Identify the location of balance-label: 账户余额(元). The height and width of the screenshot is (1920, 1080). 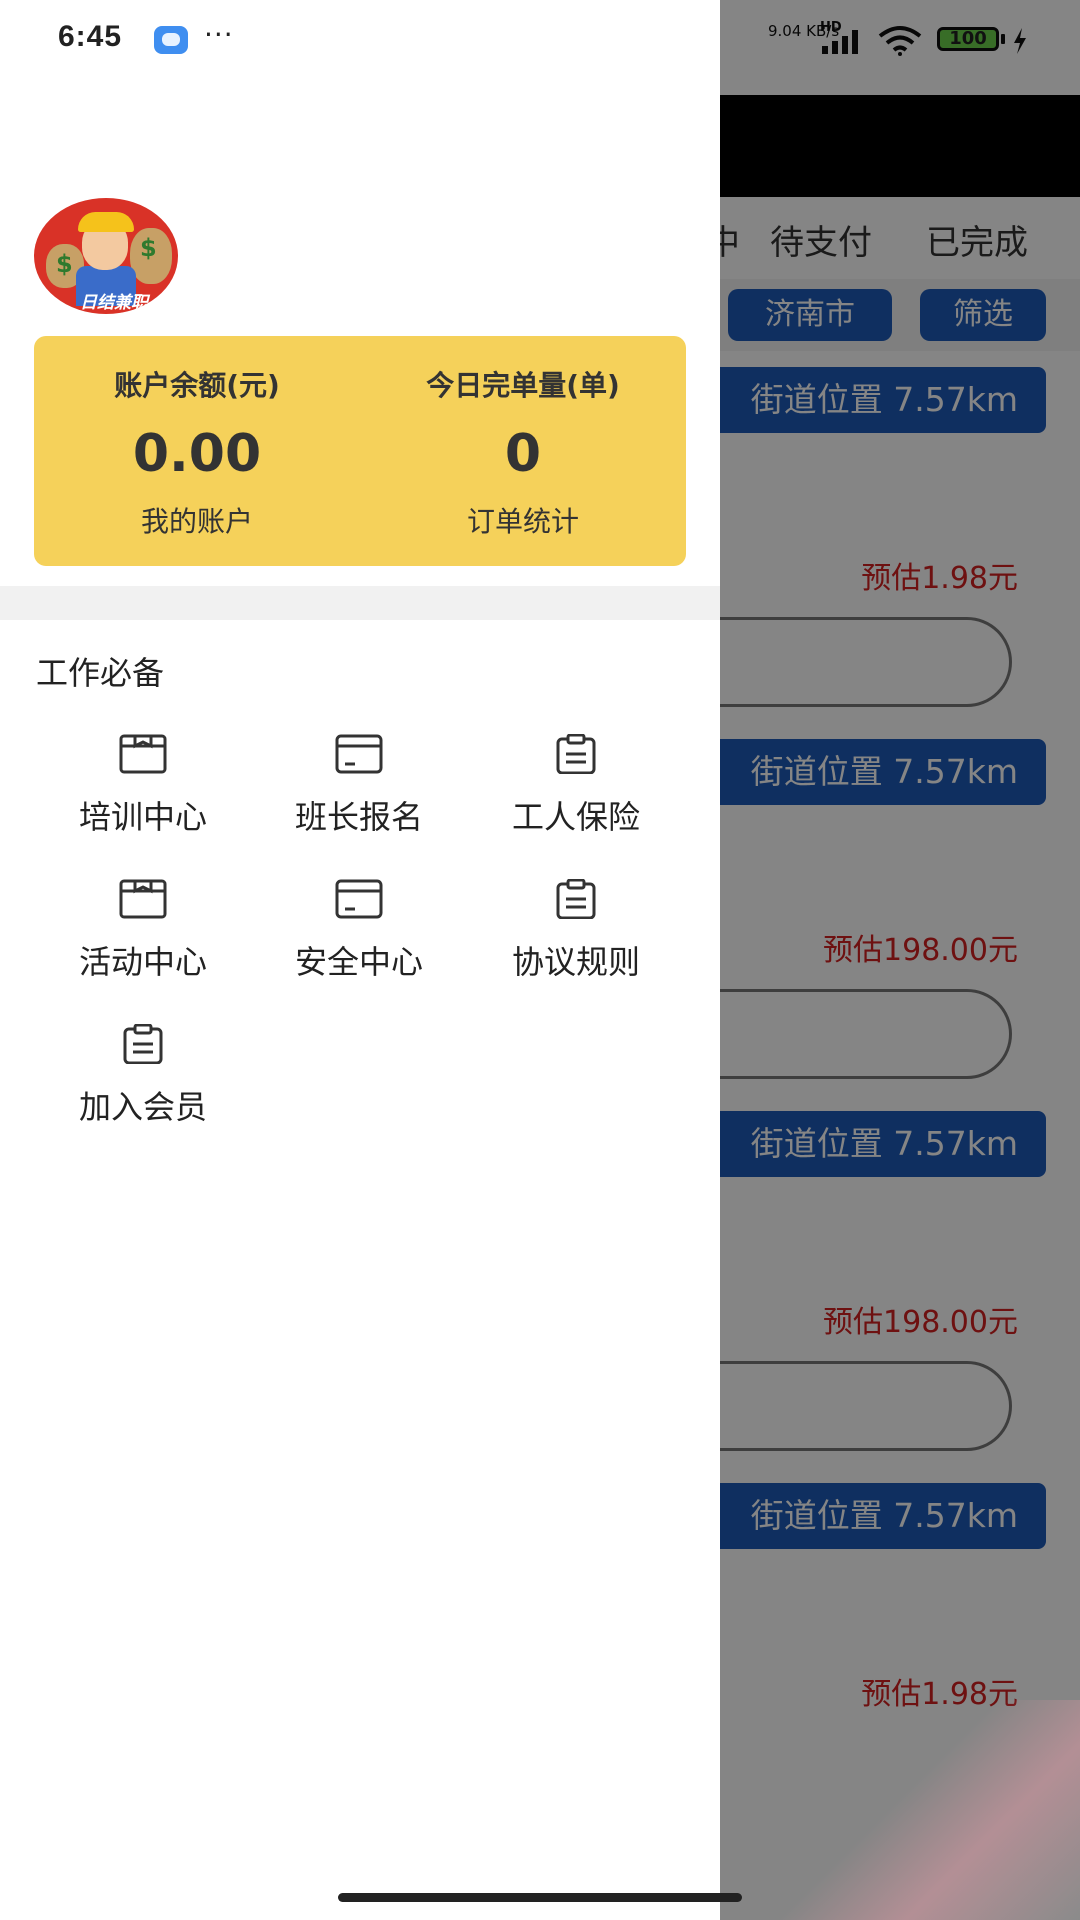
(197, 385).